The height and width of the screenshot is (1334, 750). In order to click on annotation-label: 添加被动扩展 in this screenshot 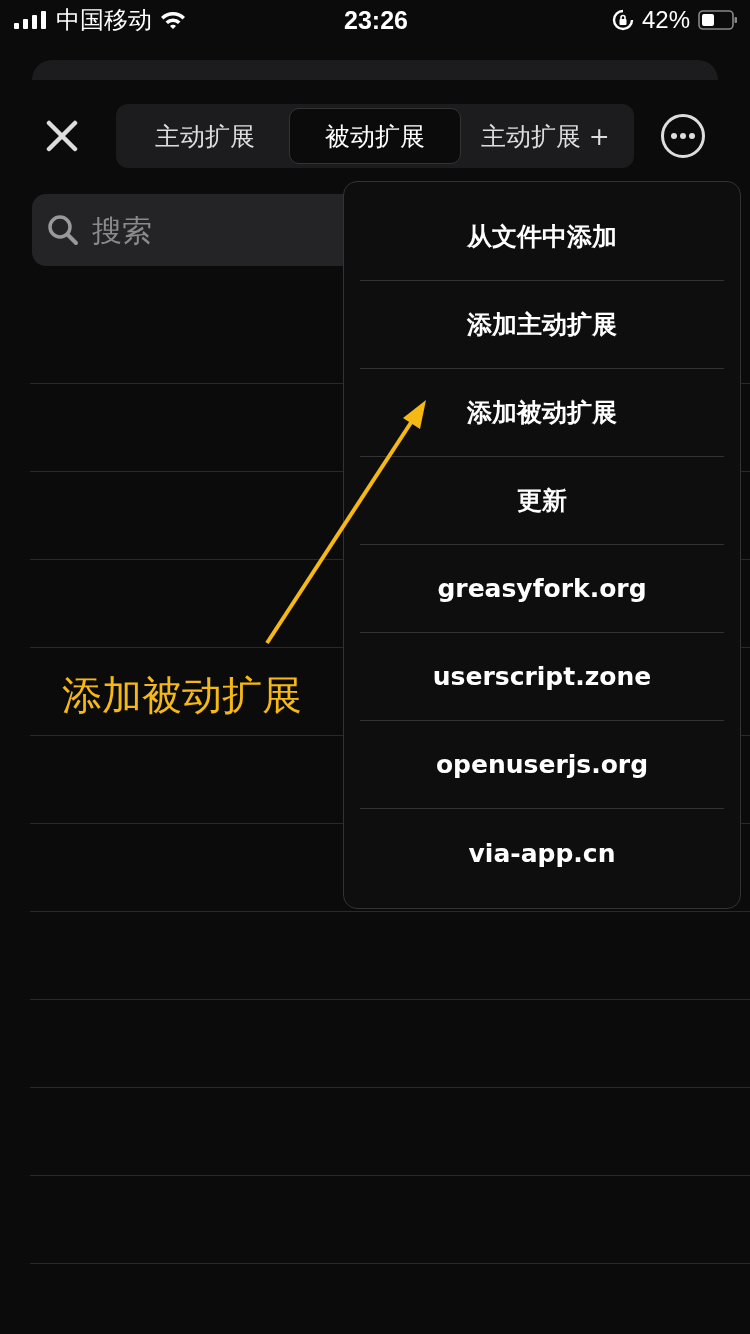, I will do `click(182, 695)`.